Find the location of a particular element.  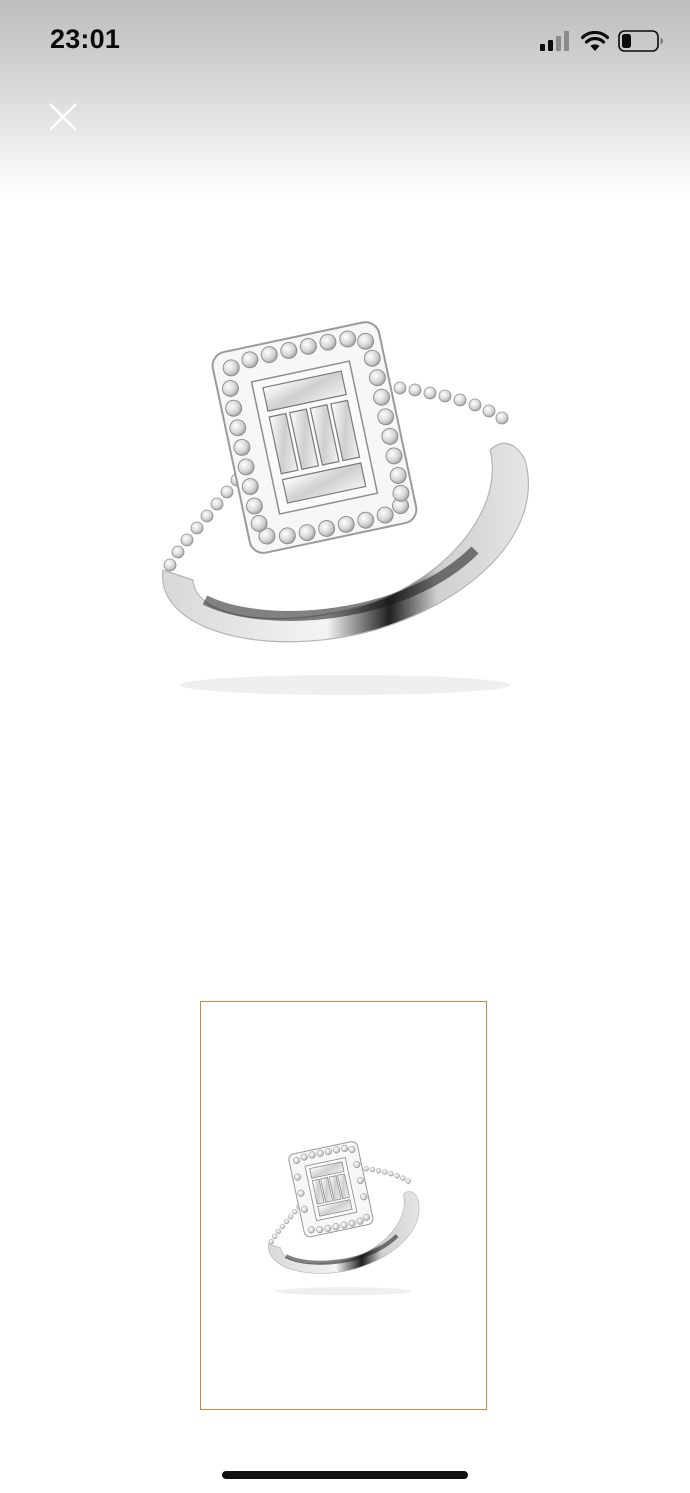

status-bar: 23:01 is located at coordinates (345, 40).